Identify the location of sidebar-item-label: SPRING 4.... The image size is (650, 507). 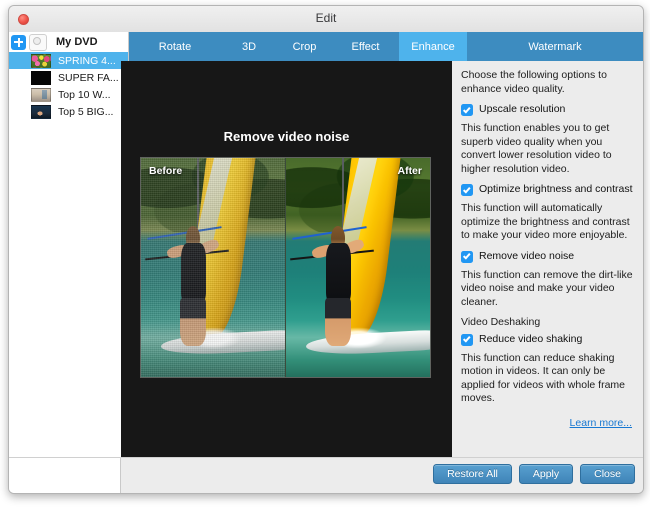
(87, 60).